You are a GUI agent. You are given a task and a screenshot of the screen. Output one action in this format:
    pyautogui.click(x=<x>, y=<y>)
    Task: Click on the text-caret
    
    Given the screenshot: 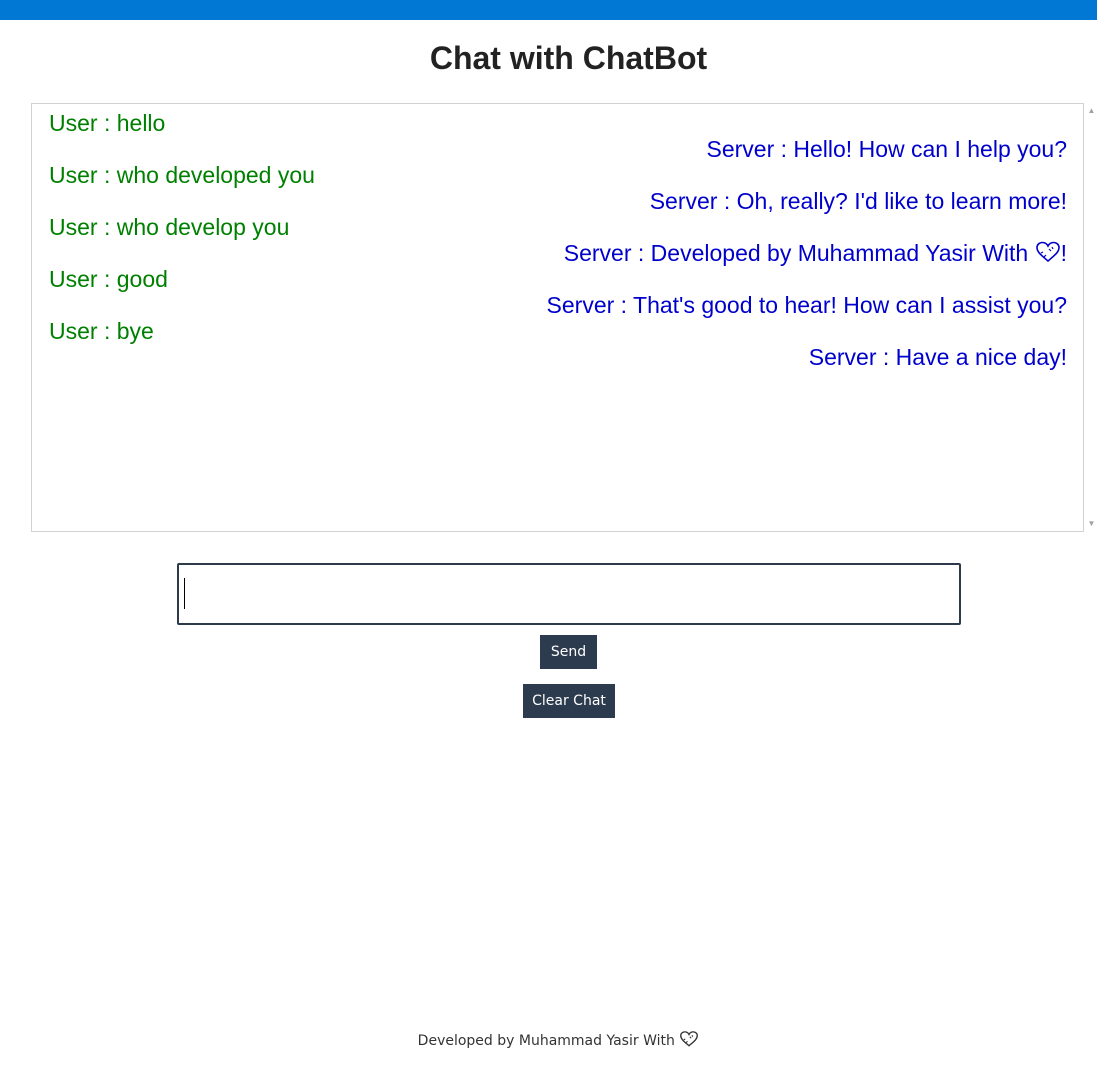 What is the action you would take?
    pyautogui.click(x=184, y=593)
    